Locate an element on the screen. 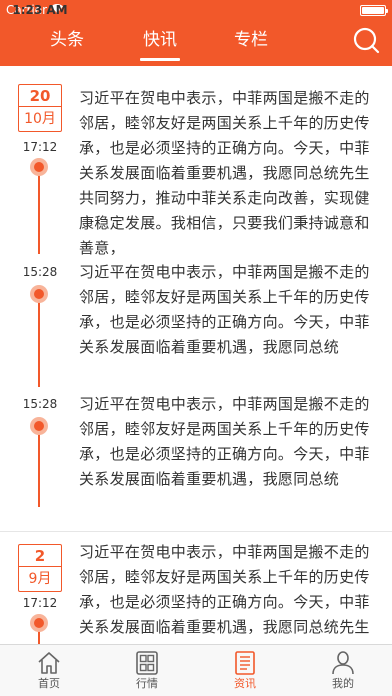 The height and width of the screenshot is (696, 392). tab-headlines: 头条 is located at coordinates (67, 40).